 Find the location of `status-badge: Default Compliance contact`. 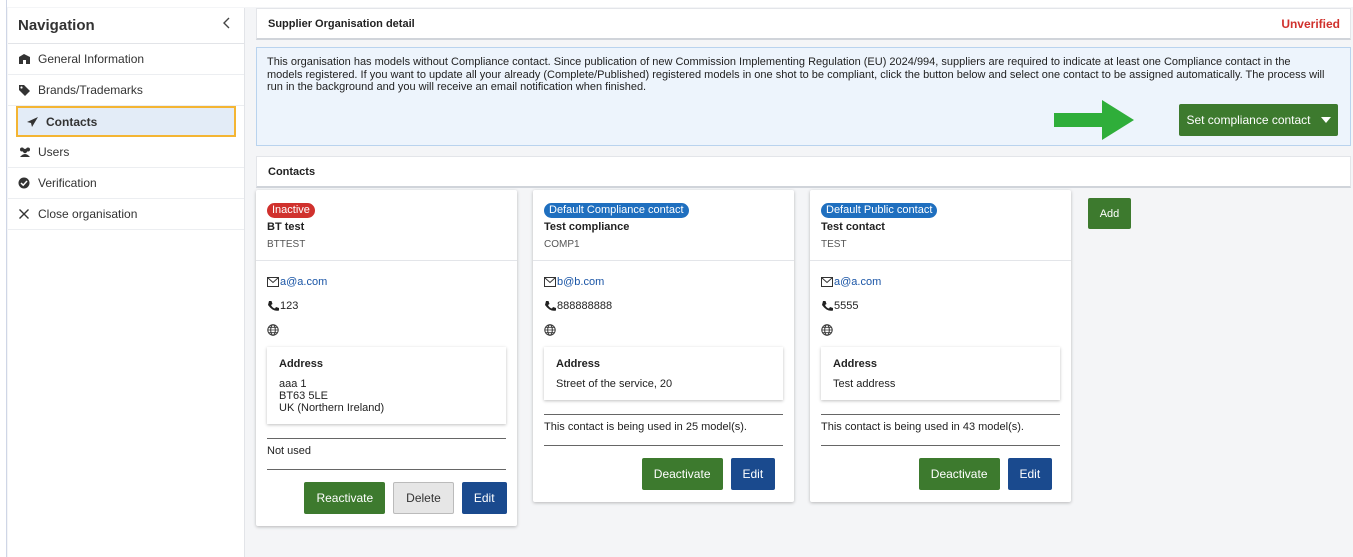

status-badge: Default Compliance contact is located at coordinates (616, 210).